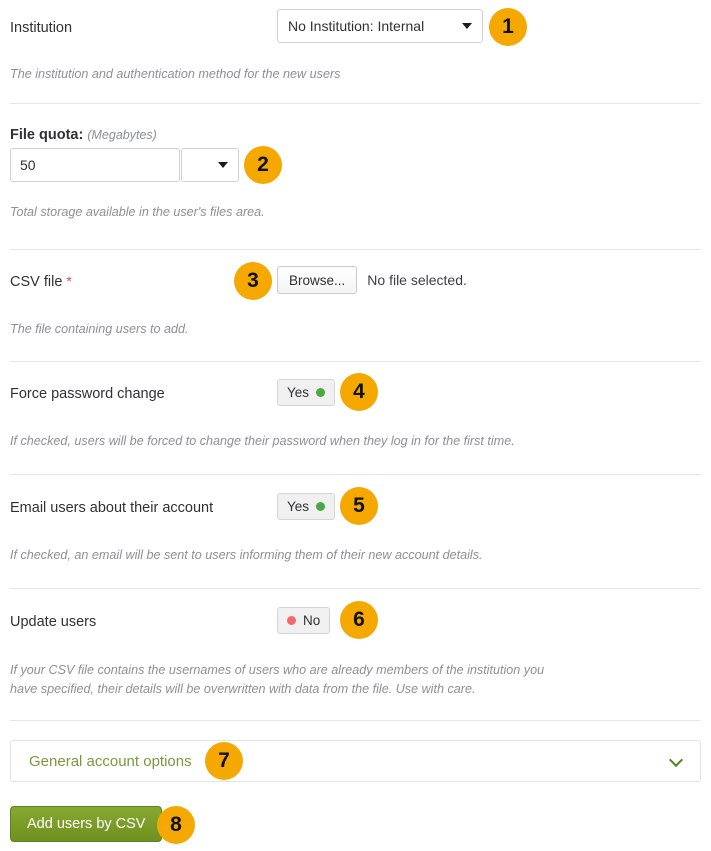 The height and width of the screenshot is (851, 711). Describe the element at coordinates (69, 281) in the screenshot. I see `required-marker: *` at that location.